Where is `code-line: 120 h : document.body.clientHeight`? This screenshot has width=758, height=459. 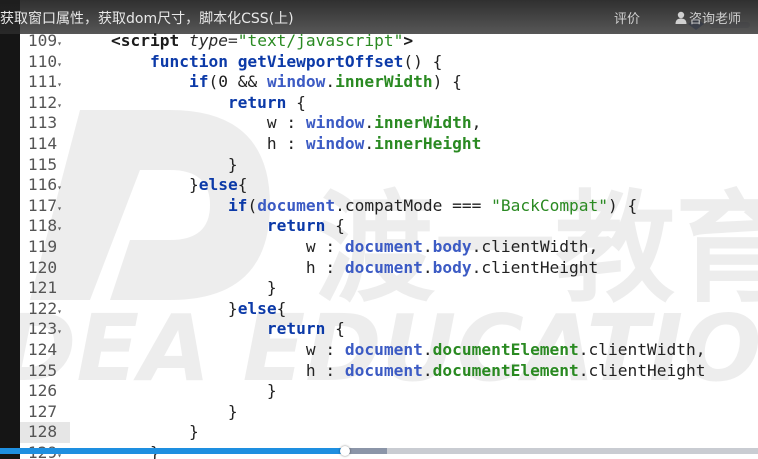 code-line: 120 h : document.body.clientHeight is located at coordinates (389, 268).